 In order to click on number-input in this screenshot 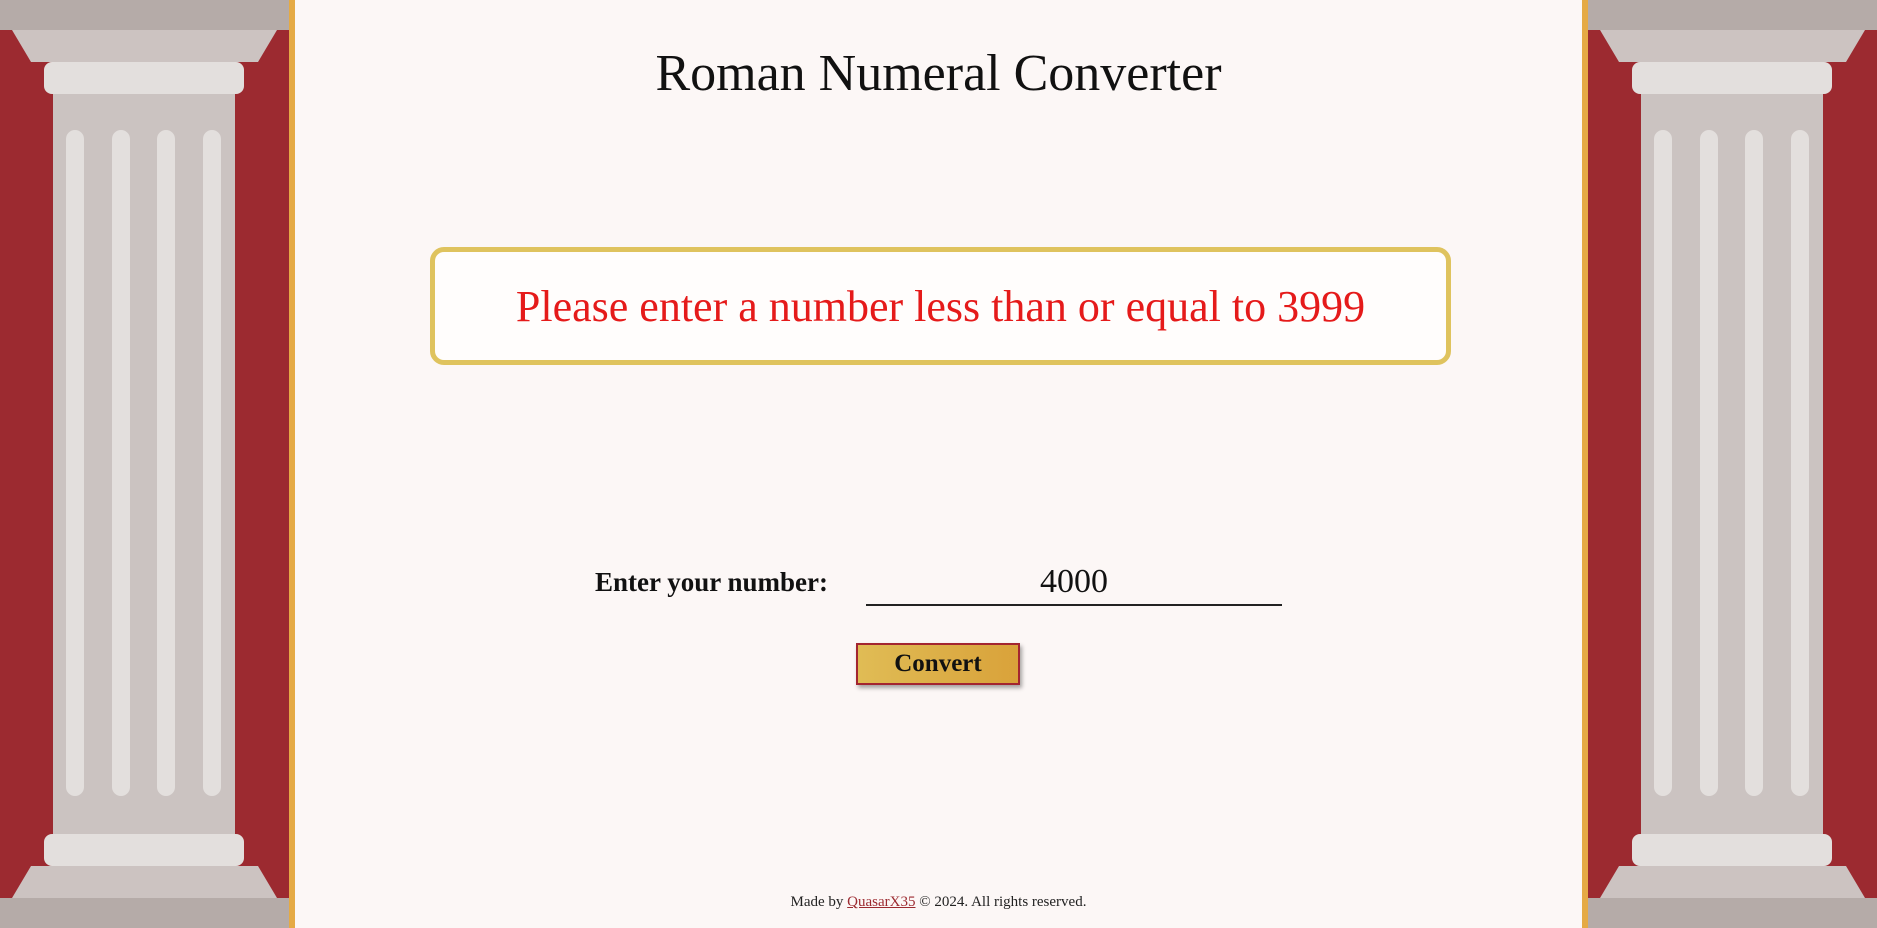, I will do `click(1074, 583)`.